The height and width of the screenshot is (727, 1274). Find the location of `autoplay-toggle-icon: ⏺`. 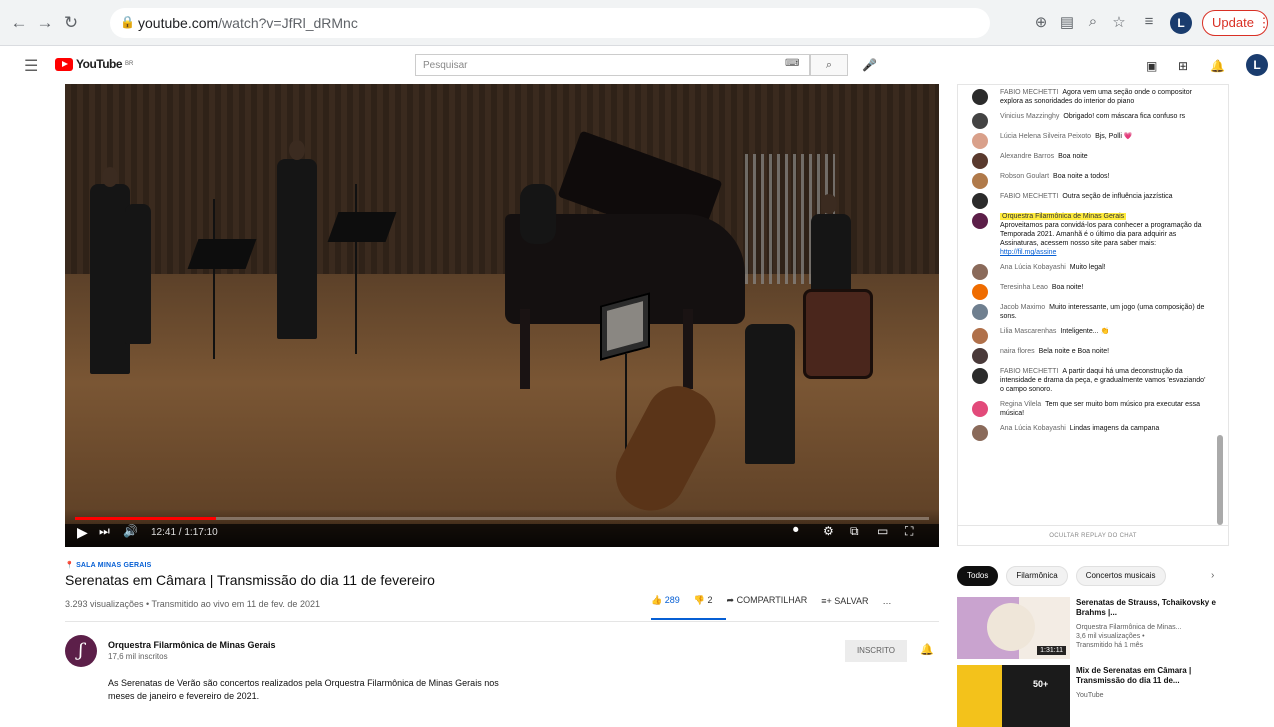

autoplay-toggle-icon: ⏺ is located at coordinates (796, 530).